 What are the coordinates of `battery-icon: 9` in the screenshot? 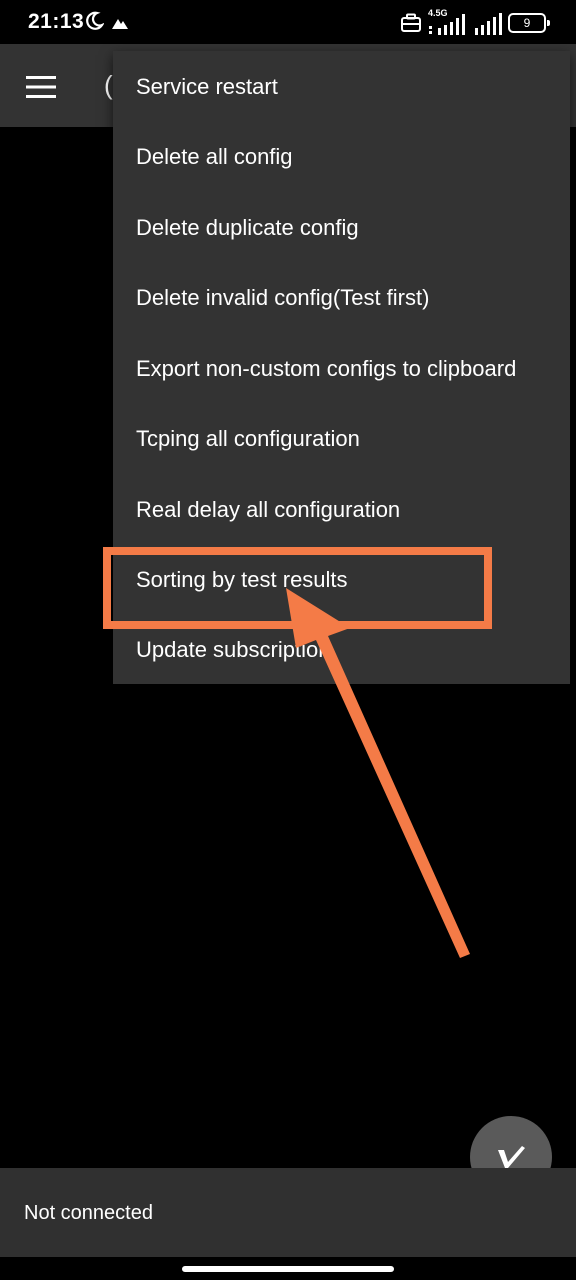 It's located at (529, 23).